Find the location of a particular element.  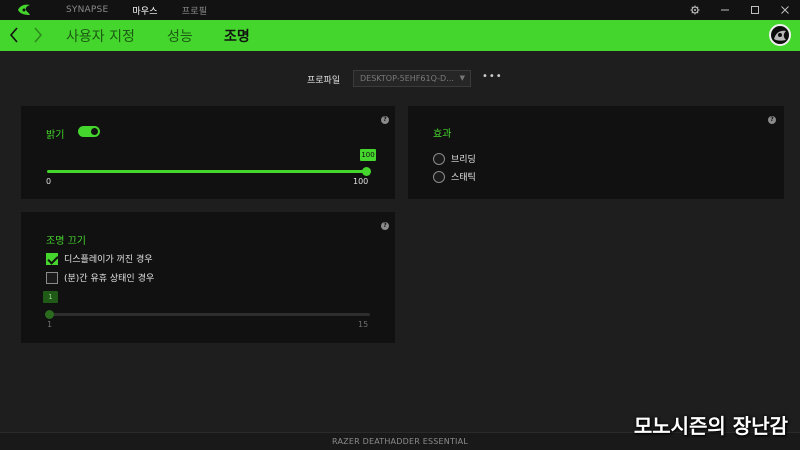

brightness-max-label: 100 is located at coordinates (361, 181).